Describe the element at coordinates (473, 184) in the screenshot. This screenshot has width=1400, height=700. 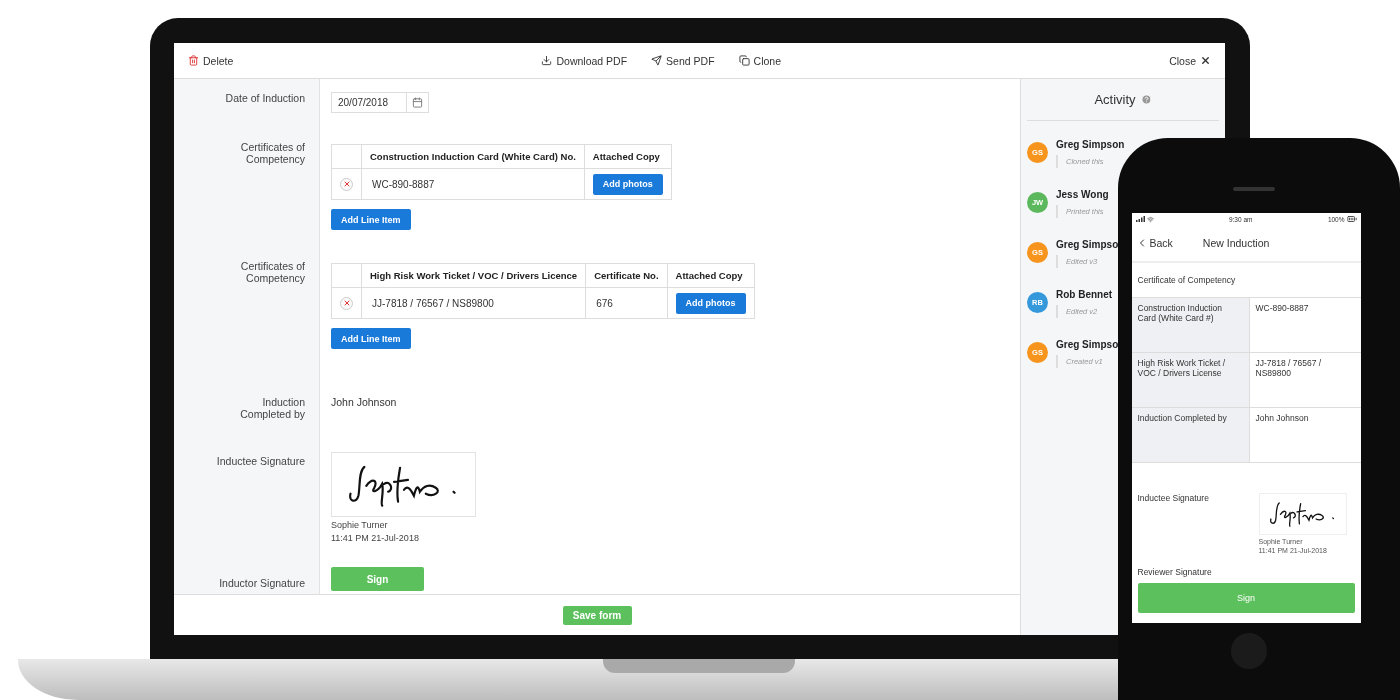
I see `table-cell: WC-890-8887` at that location.